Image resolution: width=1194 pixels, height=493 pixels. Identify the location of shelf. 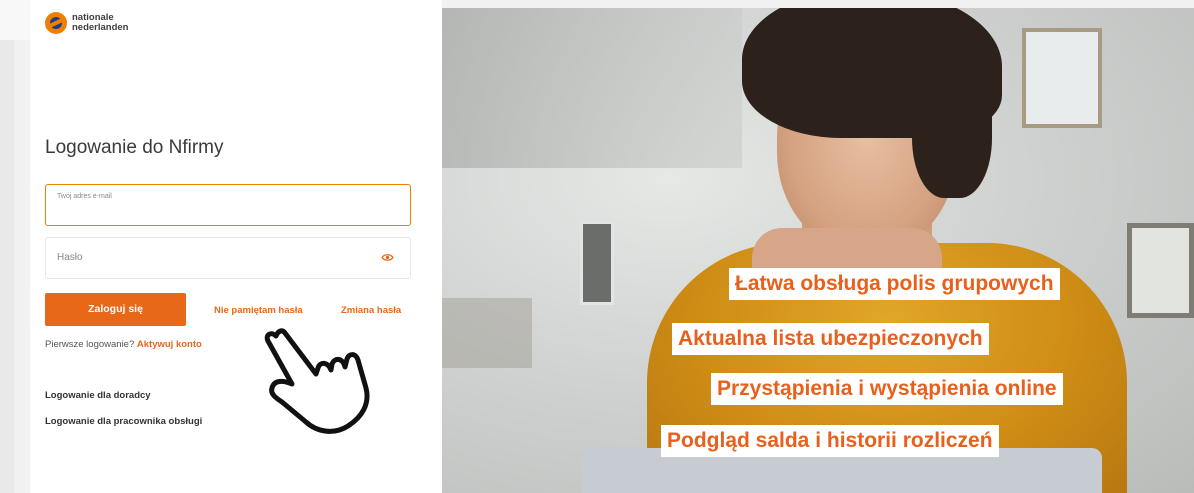
(487, 333).